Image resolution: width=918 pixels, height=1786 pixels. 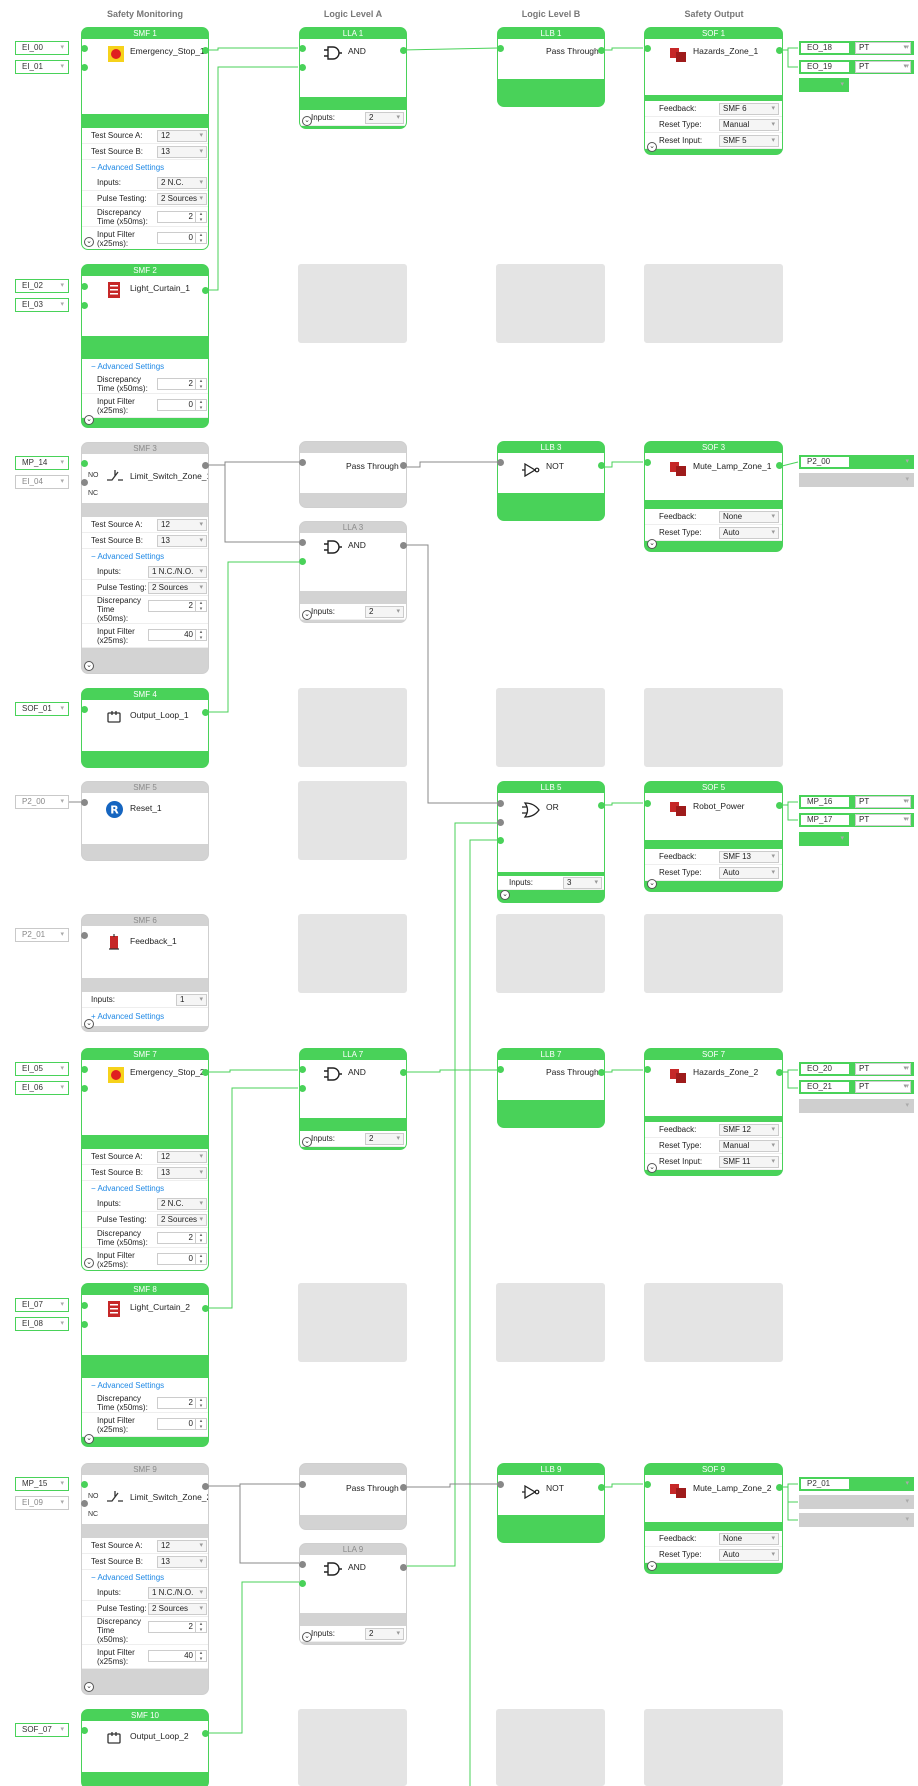 What do you see at coordinates (749, 1130) in the screenshot?
I see `feedback-select: SMF 12` at bounding box center [749, 1130].